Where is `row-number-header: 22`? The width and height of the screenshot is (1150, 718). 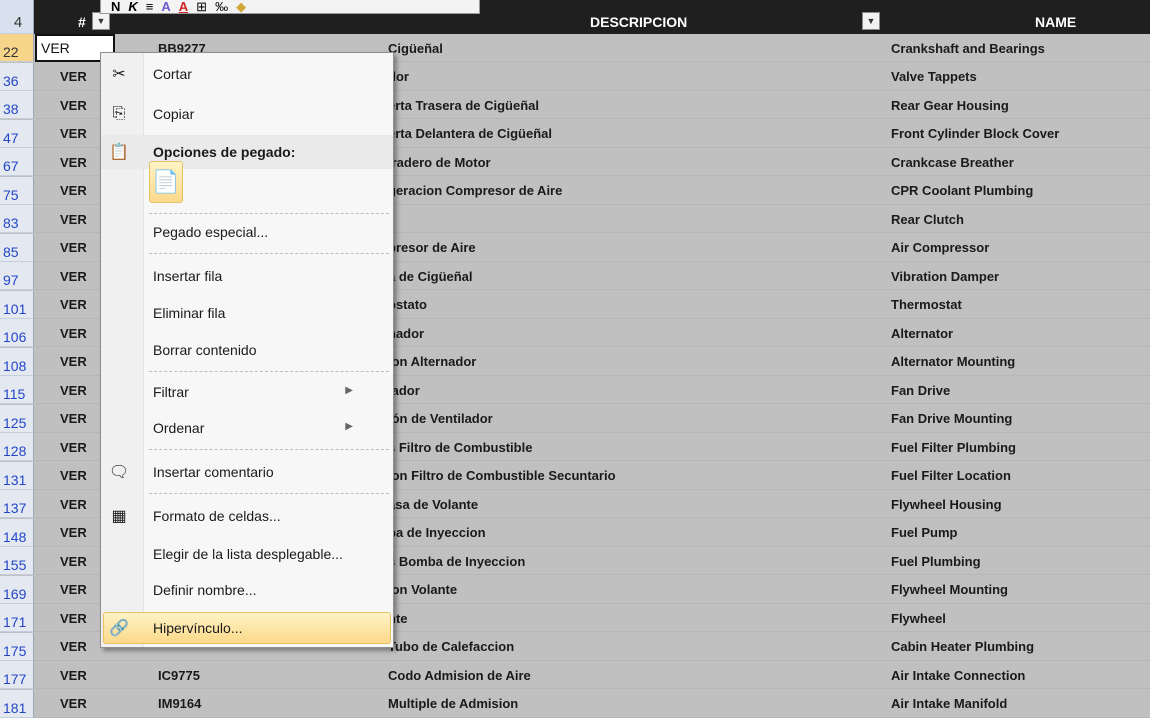 row-number-header: 22 is located at coordinates (17, 48).